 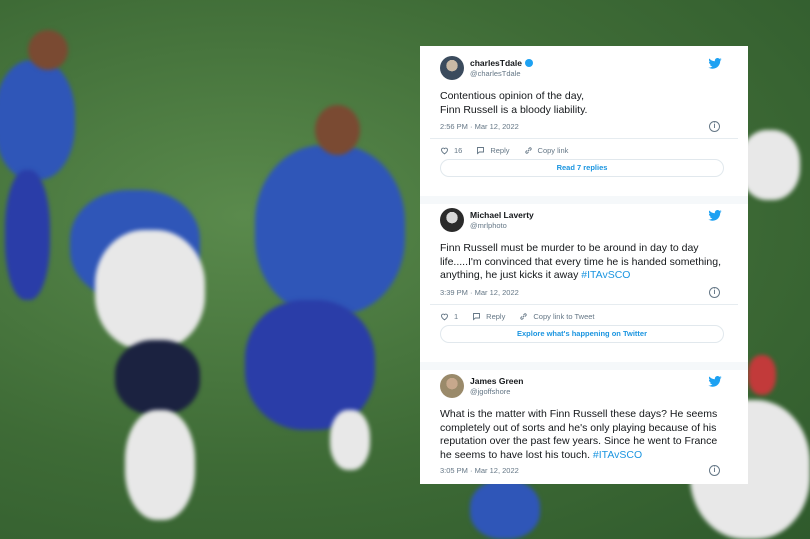 I want to click on player-blue-bottom, so click(x=505, y=509).